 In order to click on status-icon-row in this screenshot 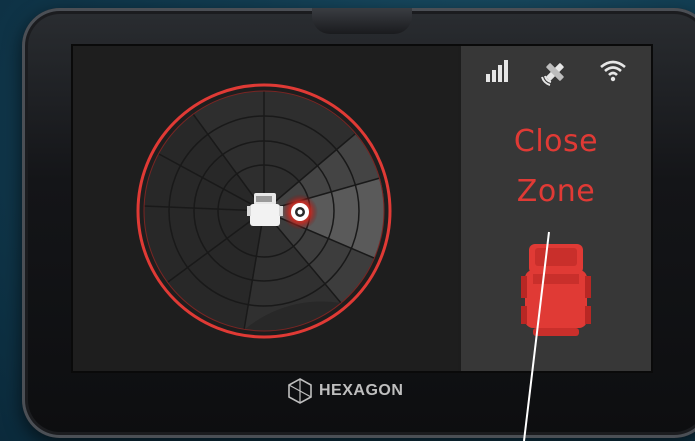, I will do `click(556, 73)`.